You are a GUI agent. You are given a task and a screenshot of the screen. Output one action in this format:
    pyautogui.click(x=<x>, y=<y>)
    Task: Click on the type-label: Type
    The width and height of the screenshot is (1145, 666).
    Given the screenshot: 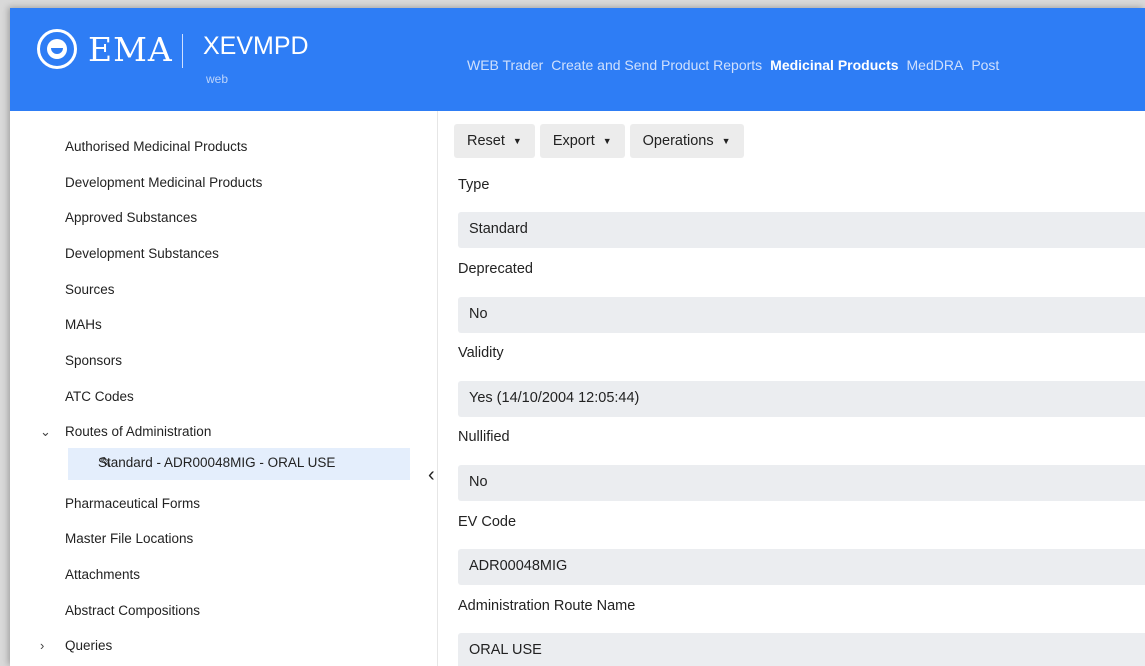 What is the action you would take?
    pyautogui.click(x=474, y=185)
    